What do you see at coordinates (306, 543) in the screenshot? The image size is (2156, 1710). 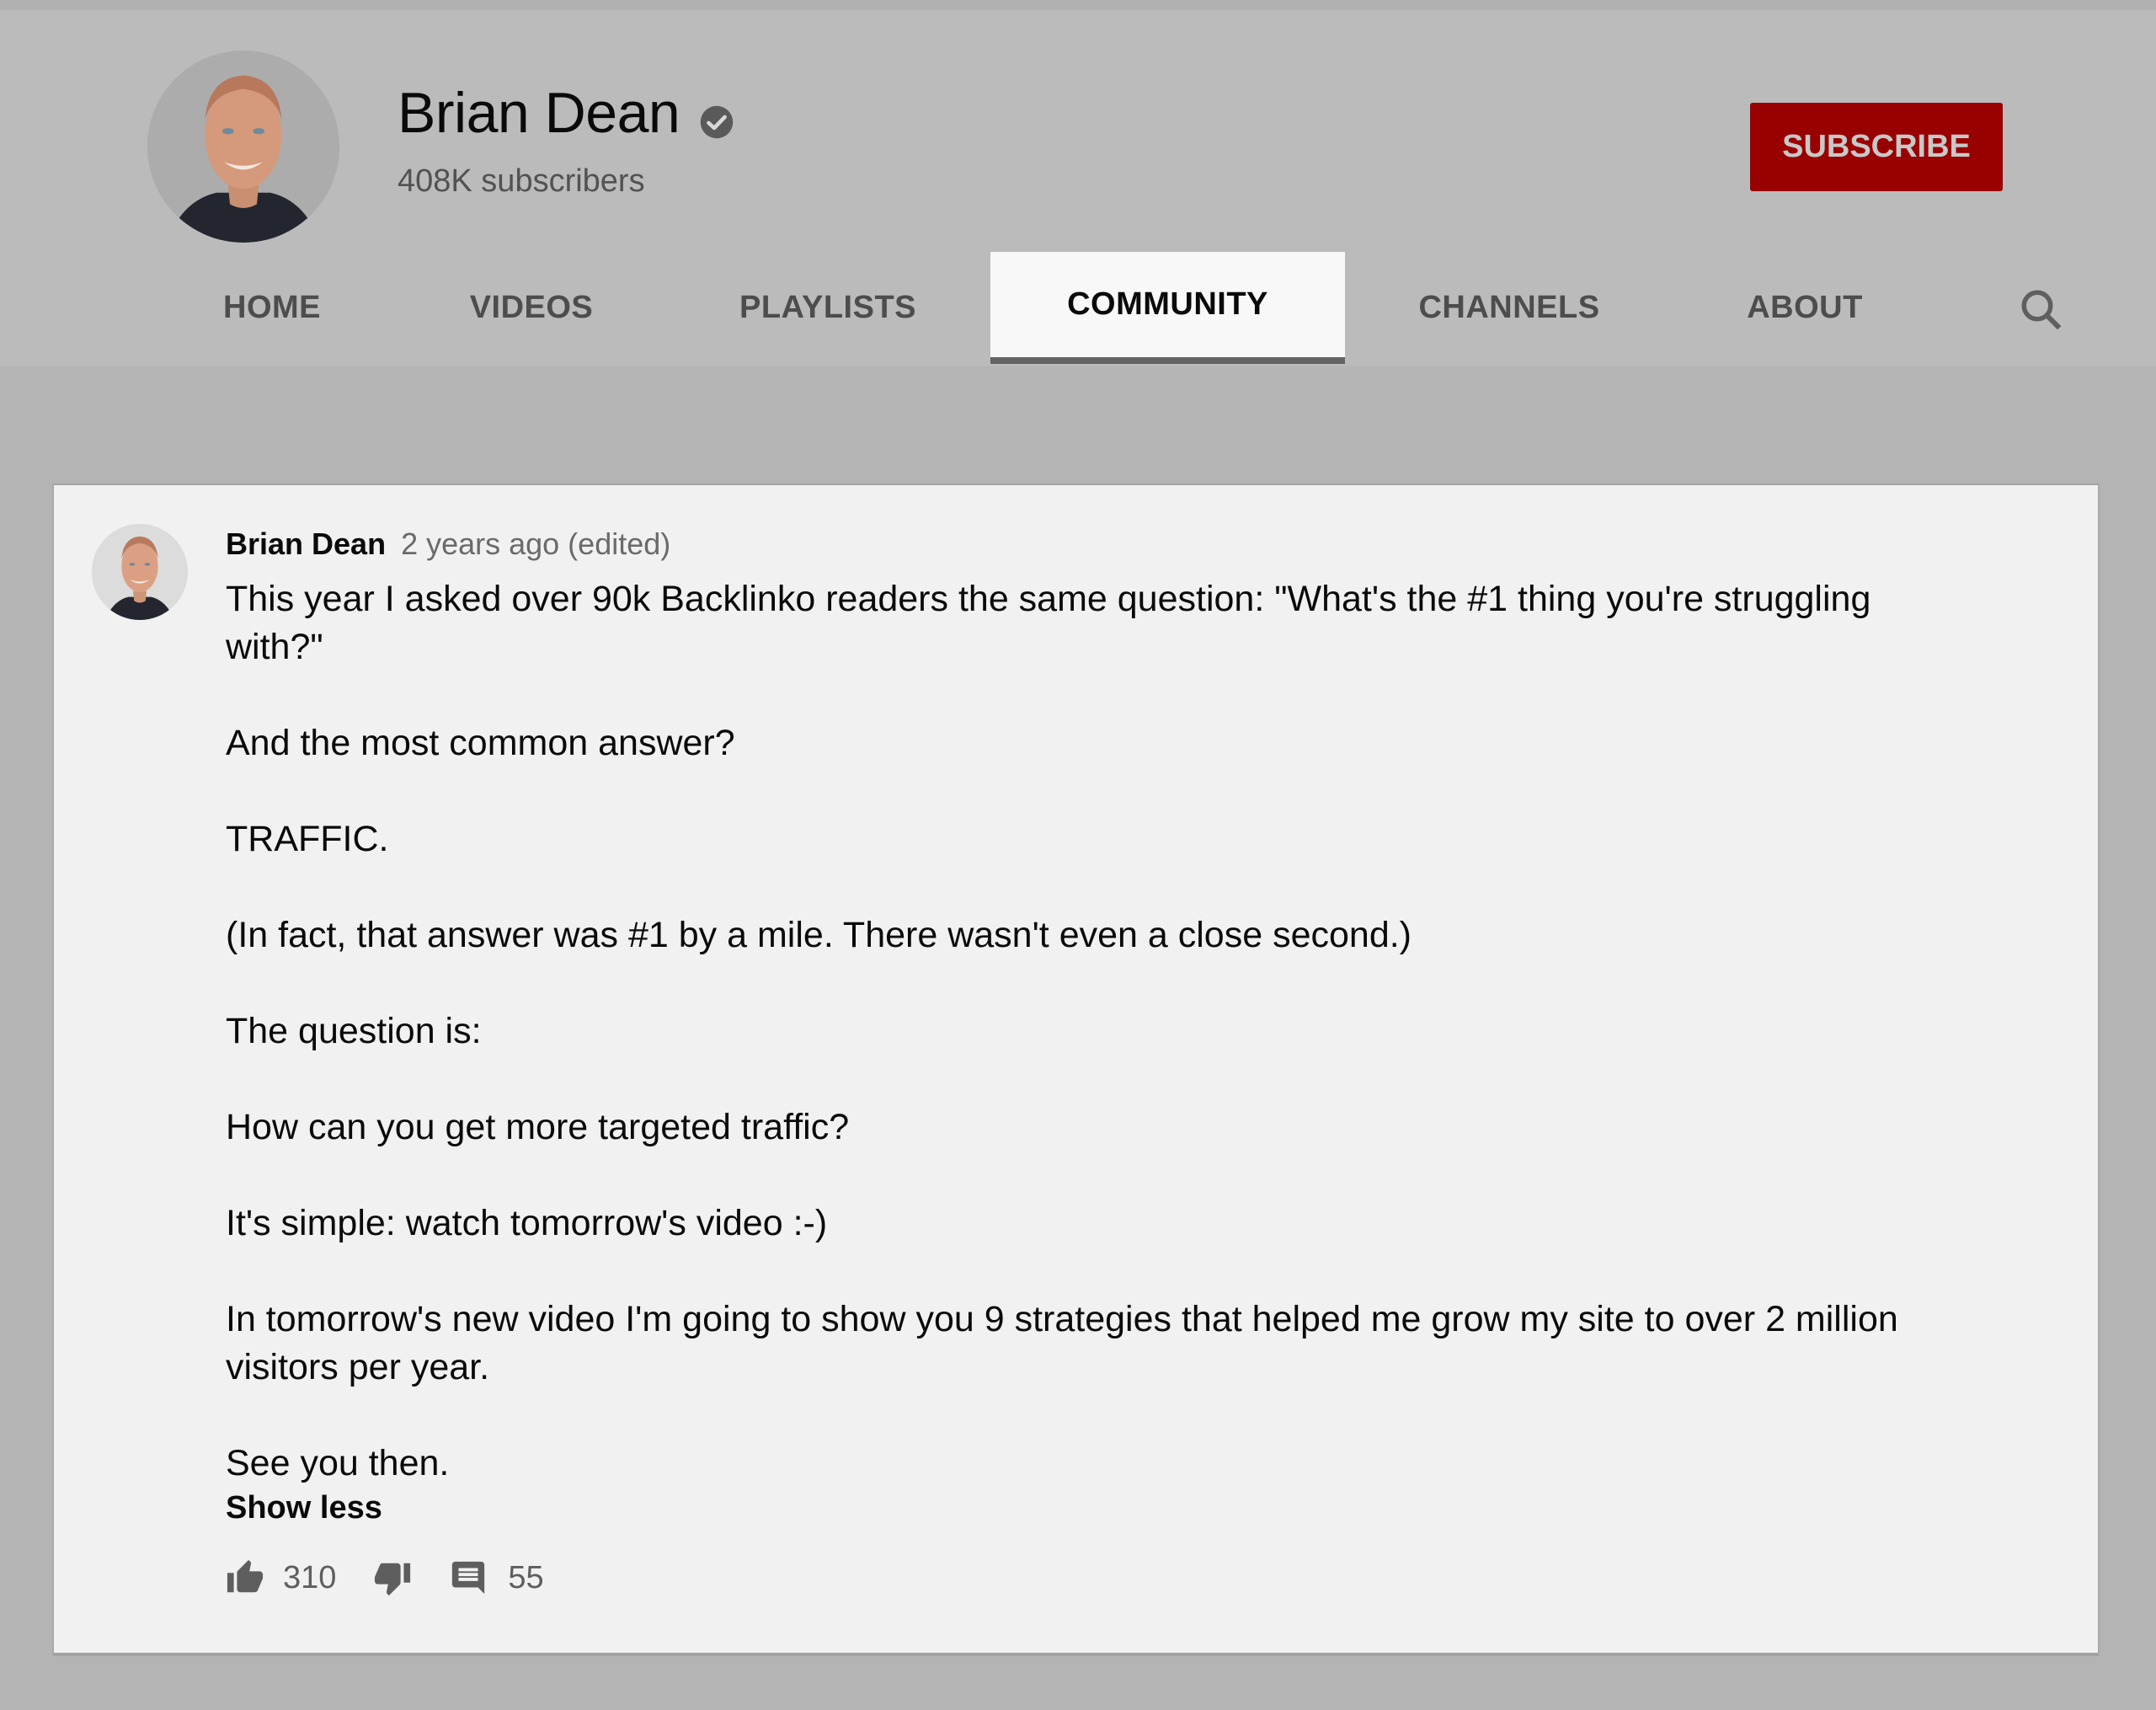 I see `post-author: Brian Dean` at bounding box center [306, 543].